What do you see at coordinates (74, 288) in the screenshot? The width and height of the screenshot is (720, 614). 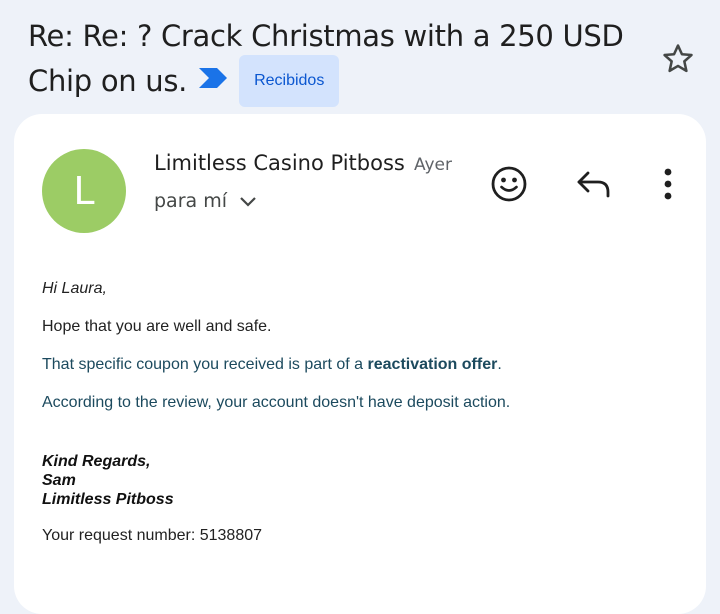 I see `greeting: Hi Laura,` at bounding box center [74, 288].